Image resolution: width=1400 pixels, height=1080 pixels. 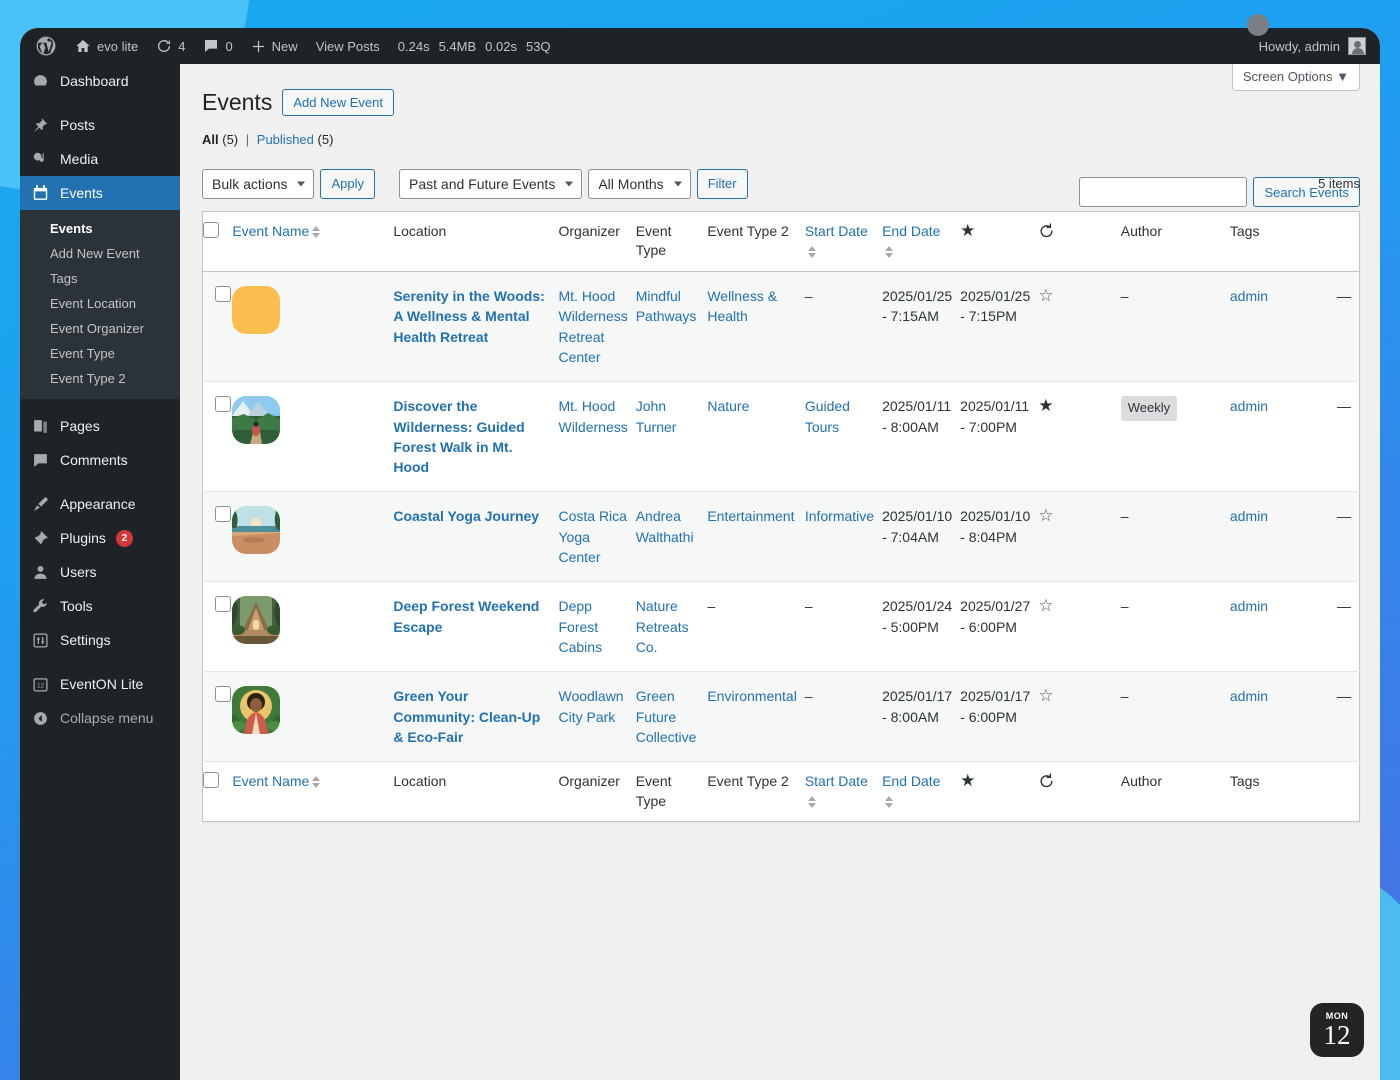 What do you see at coordinates (312, 792) in the screenshot?
I see `column-footer-event-name: Event Name` at bounding box center [312, 792].